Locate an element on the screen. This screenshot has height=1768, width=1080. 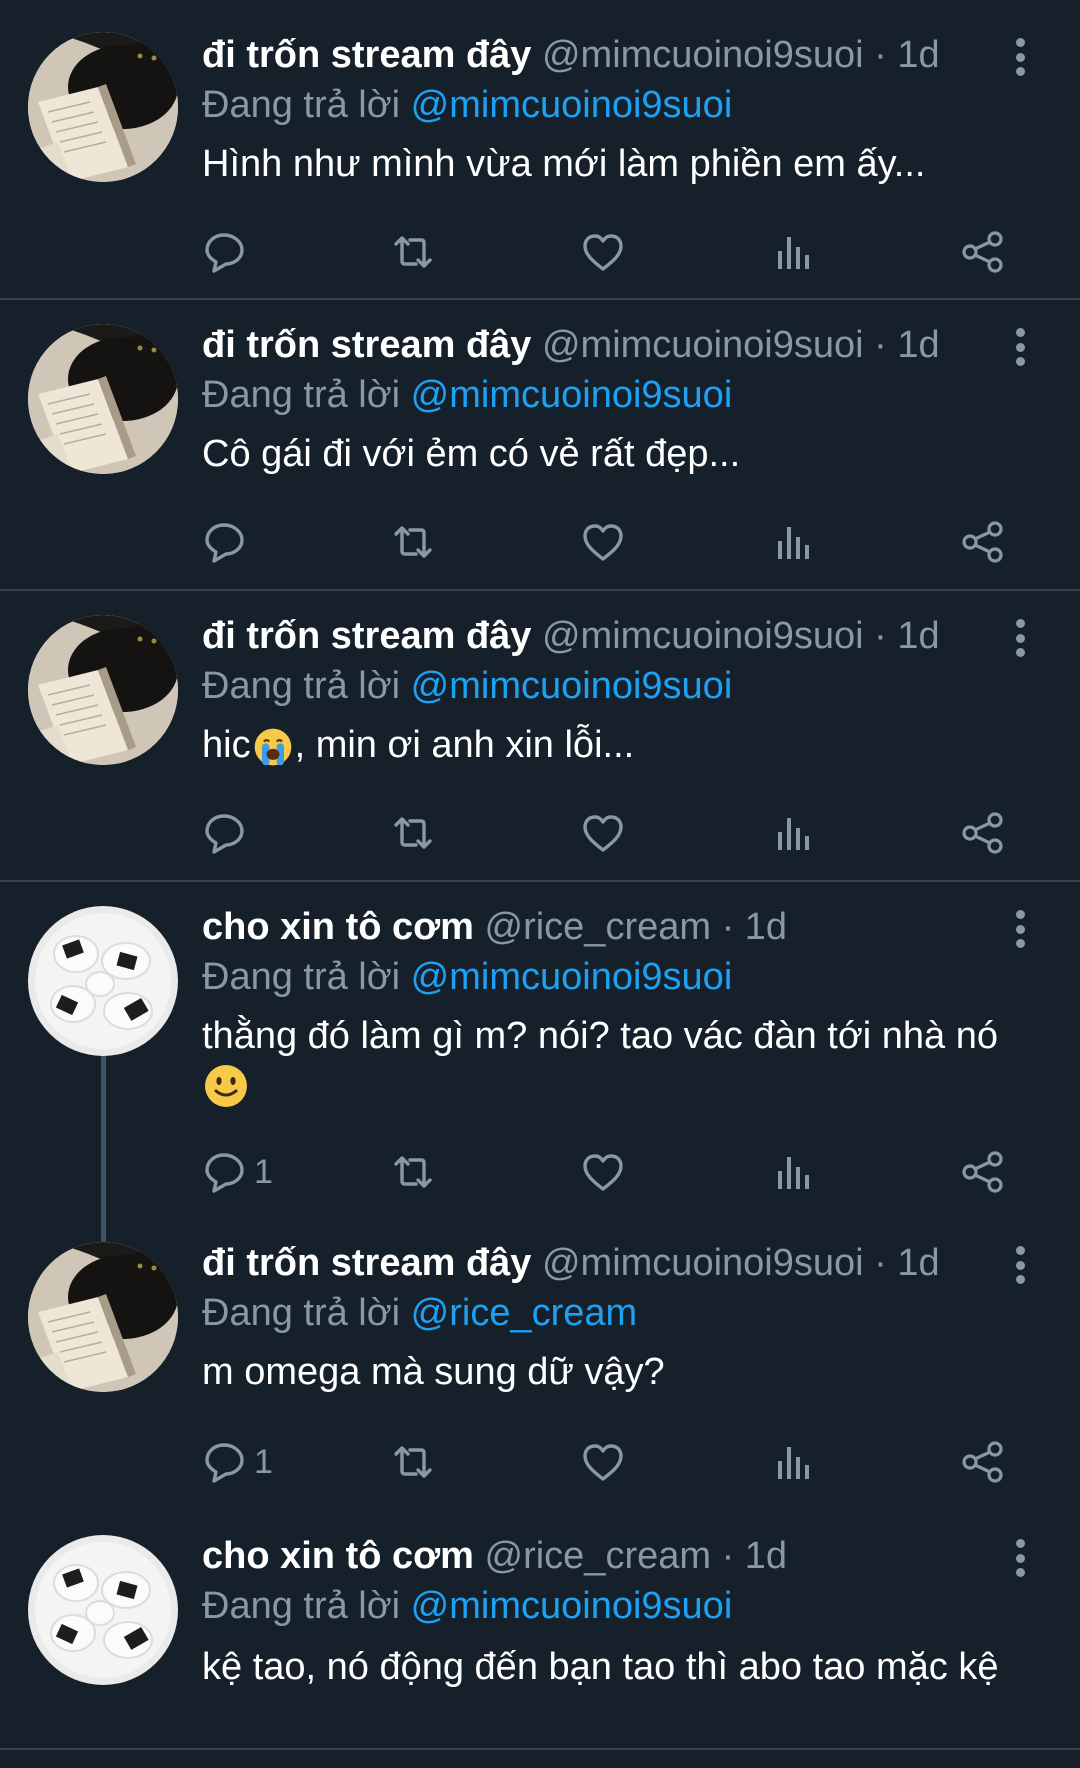
onigiri-avatar-image is located at coordinates (103, 981).